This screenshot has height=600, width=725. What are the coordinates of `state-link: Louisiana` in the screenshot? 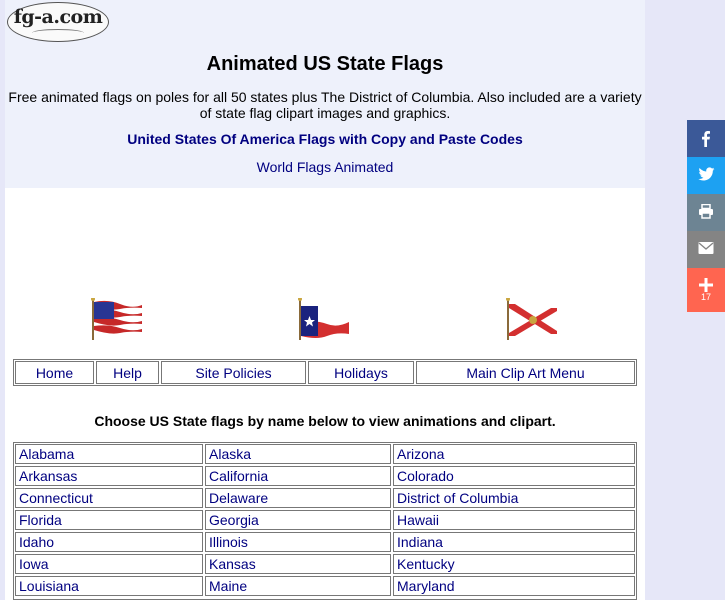 It's located at (109, 586).